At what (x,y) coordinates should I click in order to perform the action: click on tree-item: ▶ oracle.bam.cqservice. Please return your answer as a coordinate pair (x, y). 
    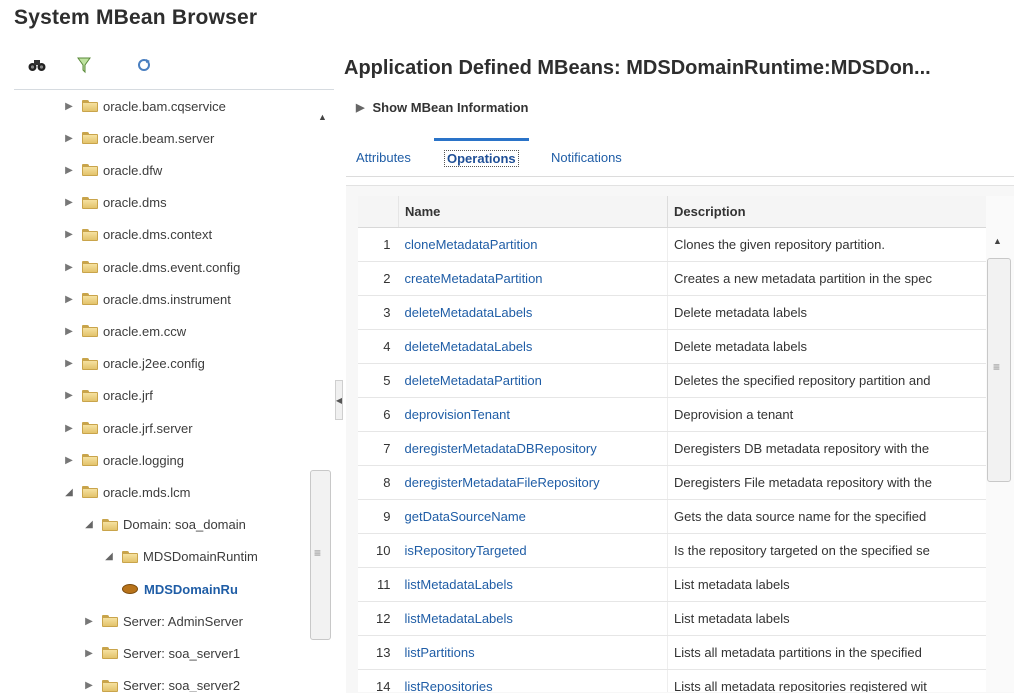
    Looking at the image, I should click on (144, 107).